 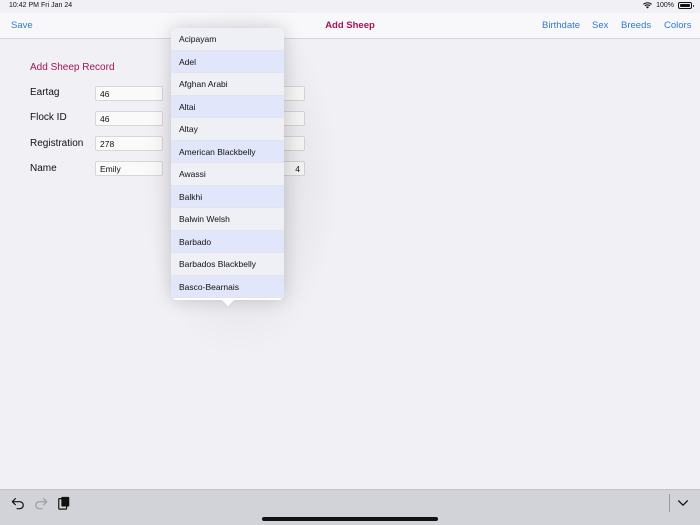 What do you see at coordinates (129, 168) in the screenshot?
I see `name-field: Emily` at bounding box center [129, 168].